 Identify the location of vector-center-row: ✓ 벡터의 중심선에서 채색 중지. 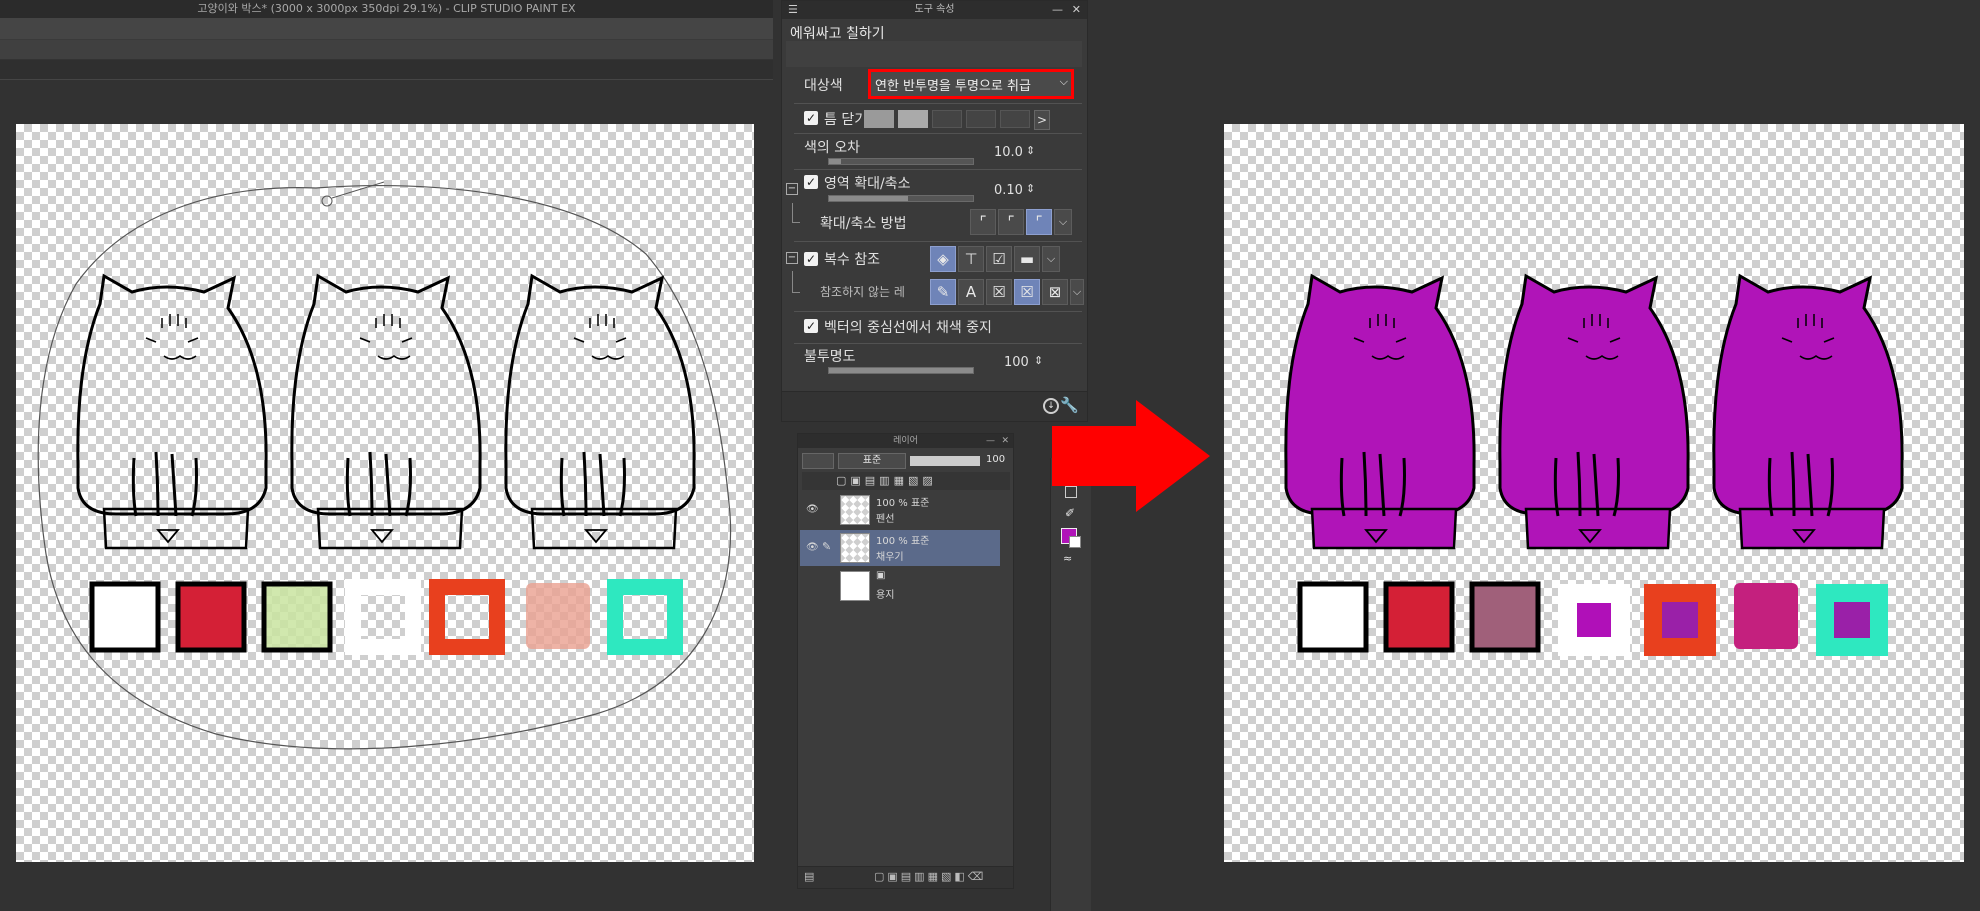
(938, 327).